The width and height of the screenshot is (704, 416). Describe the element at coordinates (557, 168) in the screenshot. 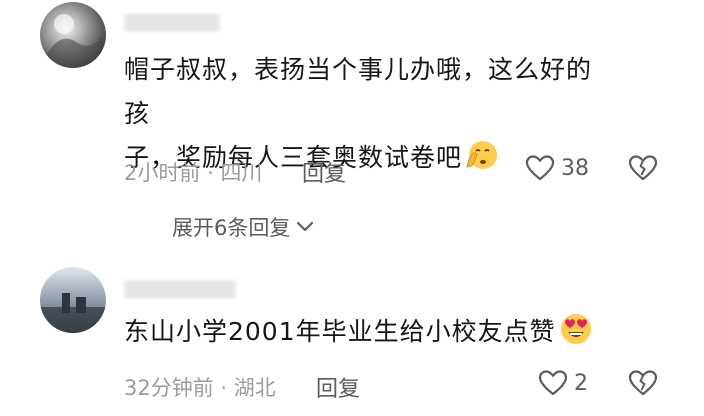

I see `like-button: 38` at that location.